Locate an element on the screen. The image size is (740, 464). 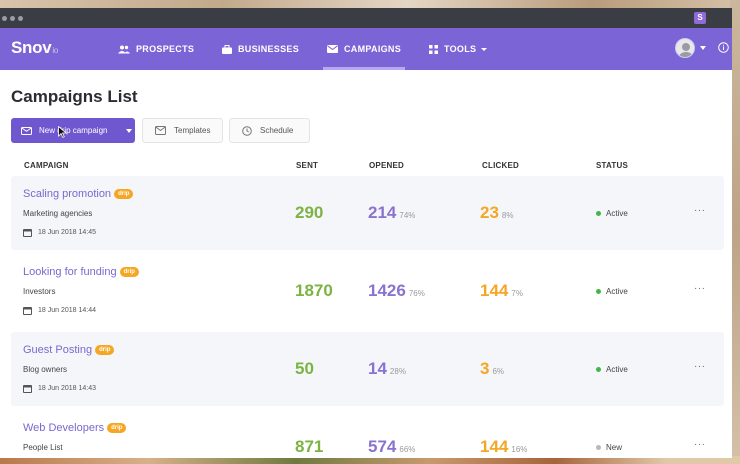
nav-label: PROSPECTS is located at coordinates (165, 49).